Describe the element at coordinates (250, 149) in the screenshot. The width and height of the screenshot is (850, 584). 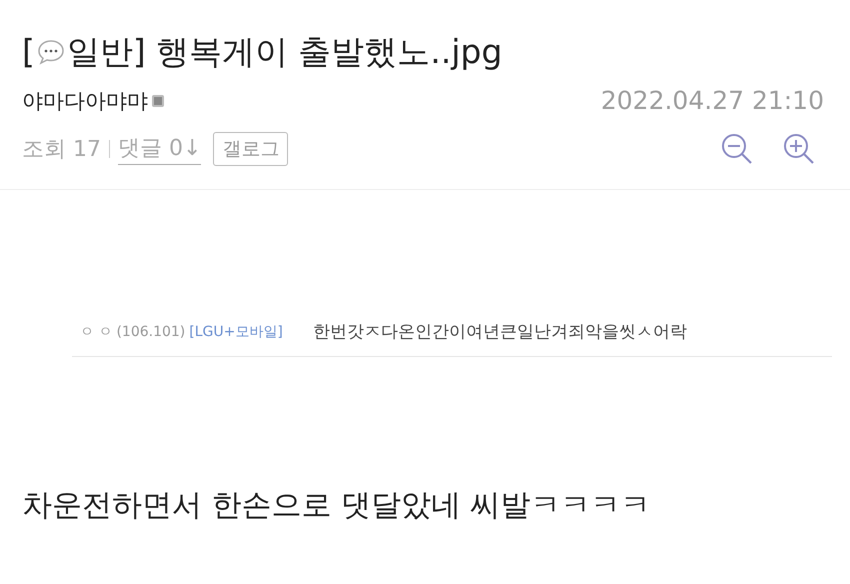
I see `gallog-button: 갤로그` at that location.